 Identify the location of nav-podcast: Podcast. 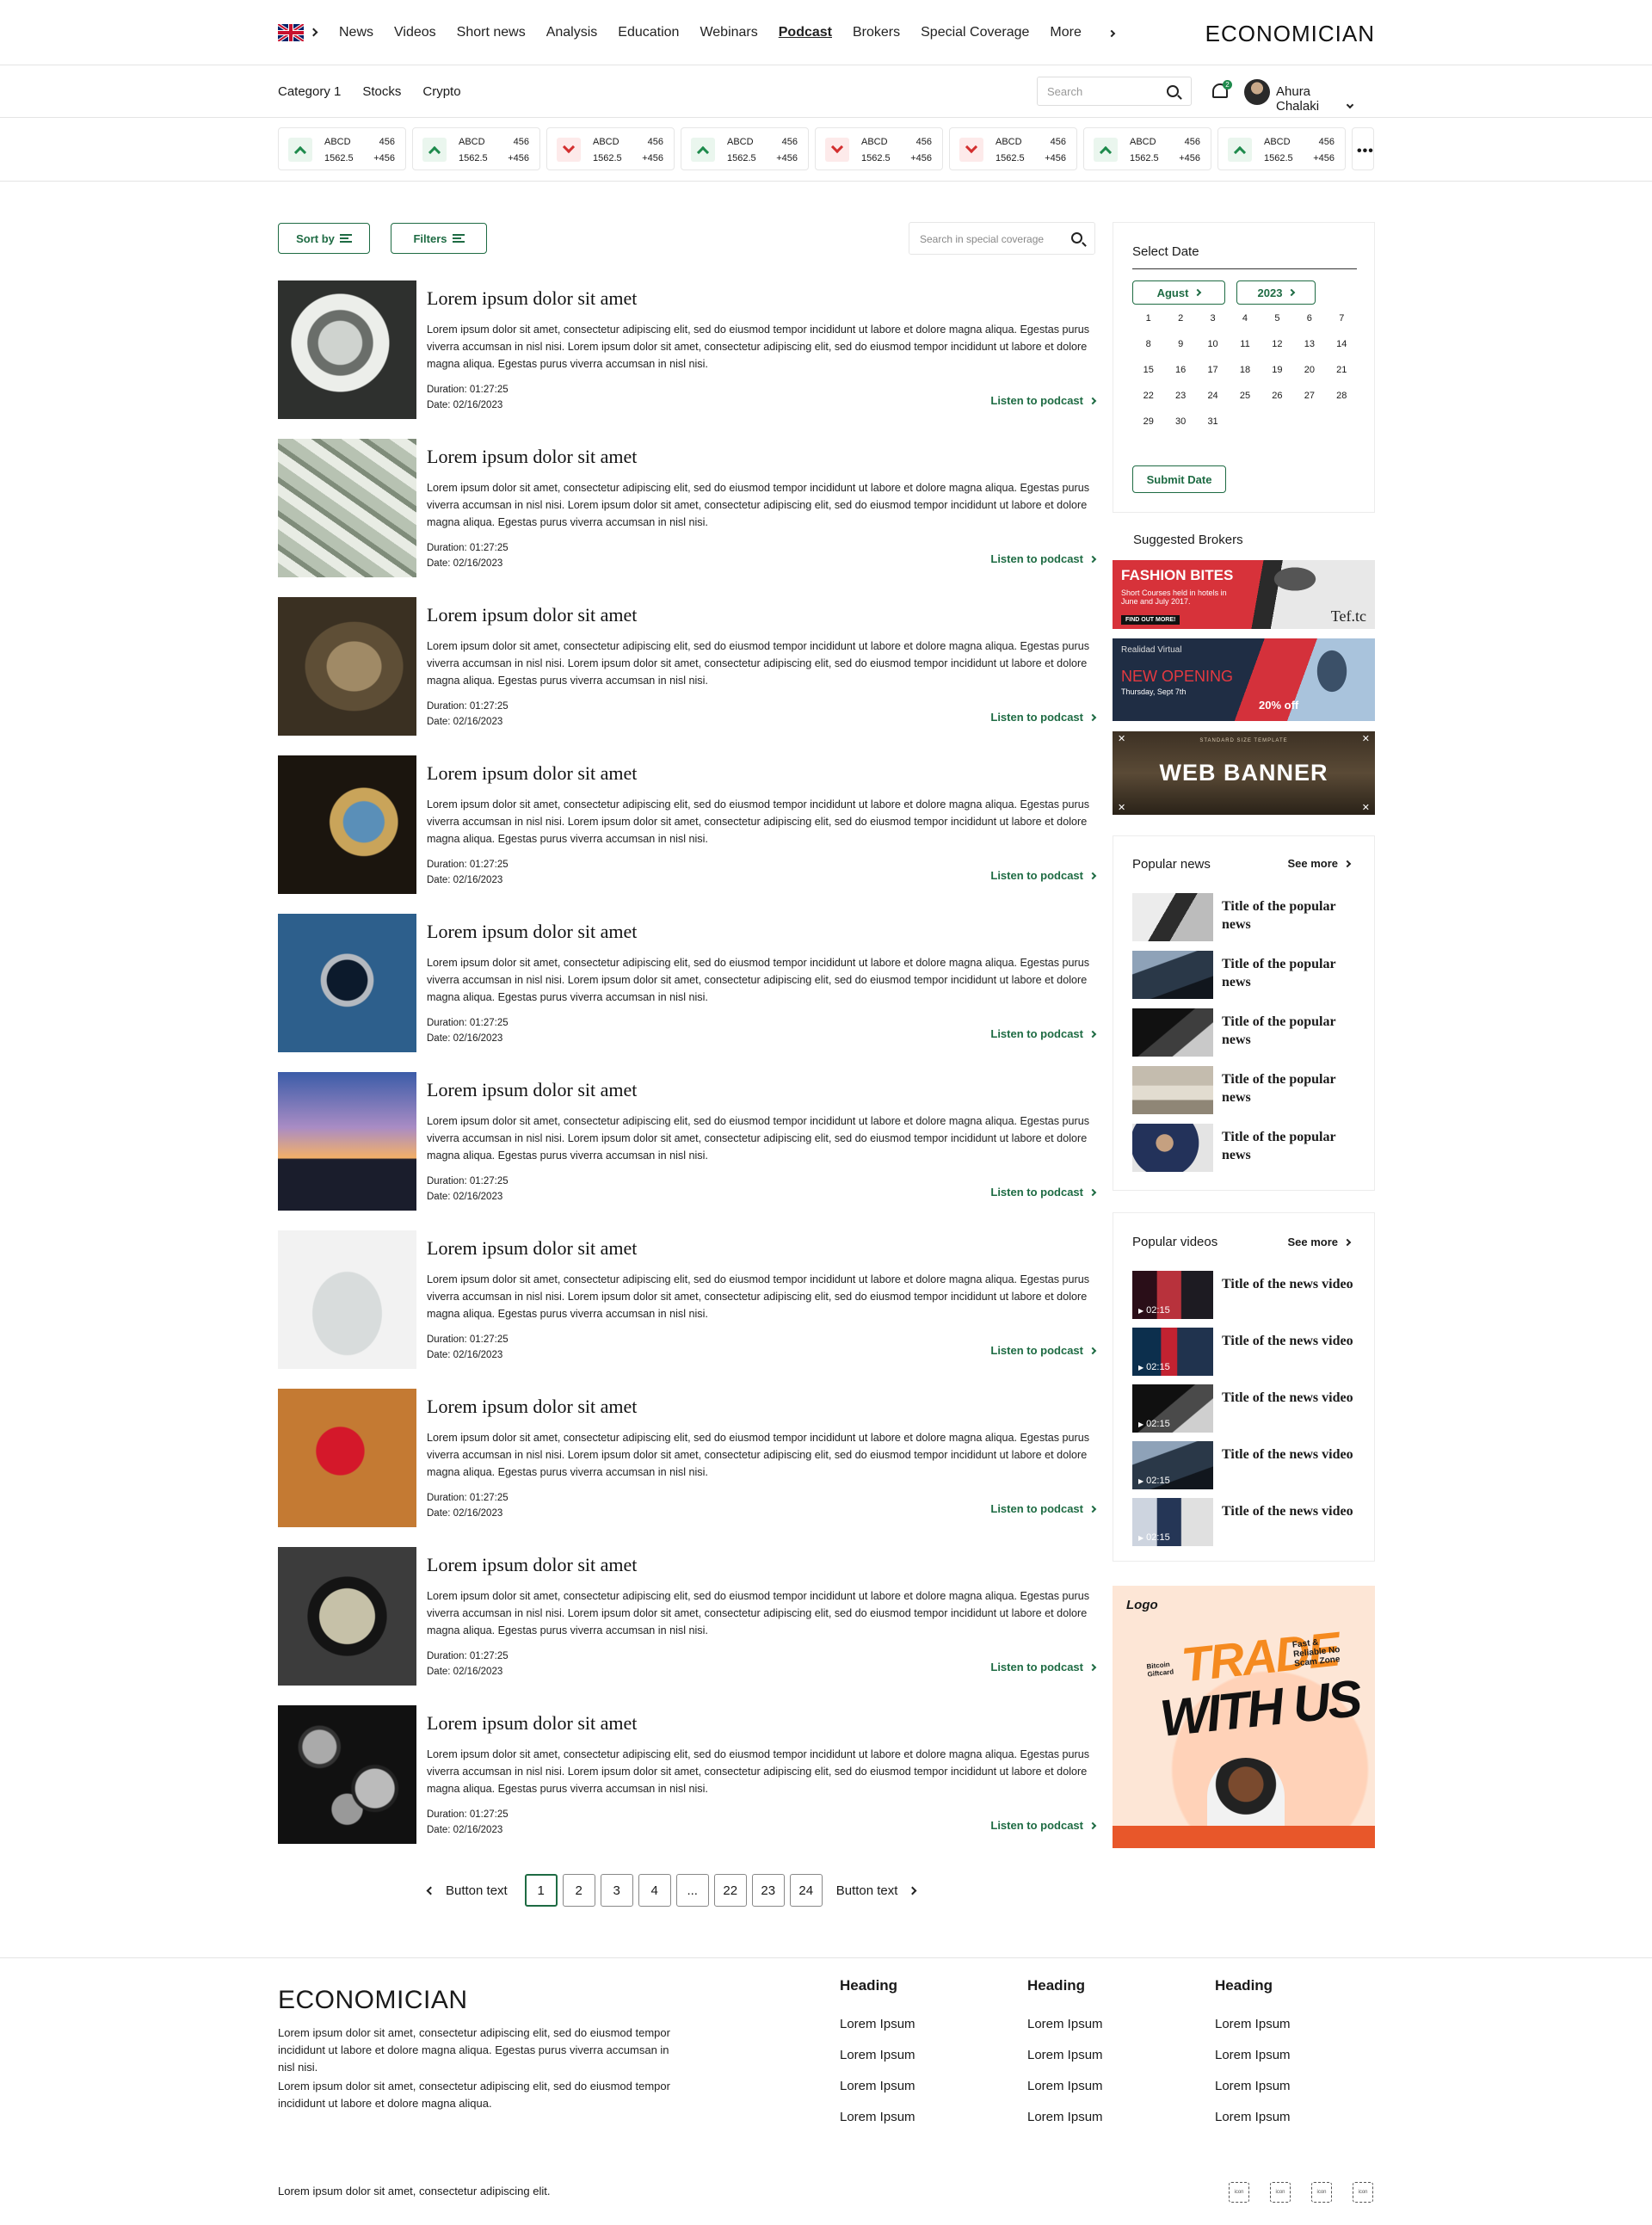
(805, 32).